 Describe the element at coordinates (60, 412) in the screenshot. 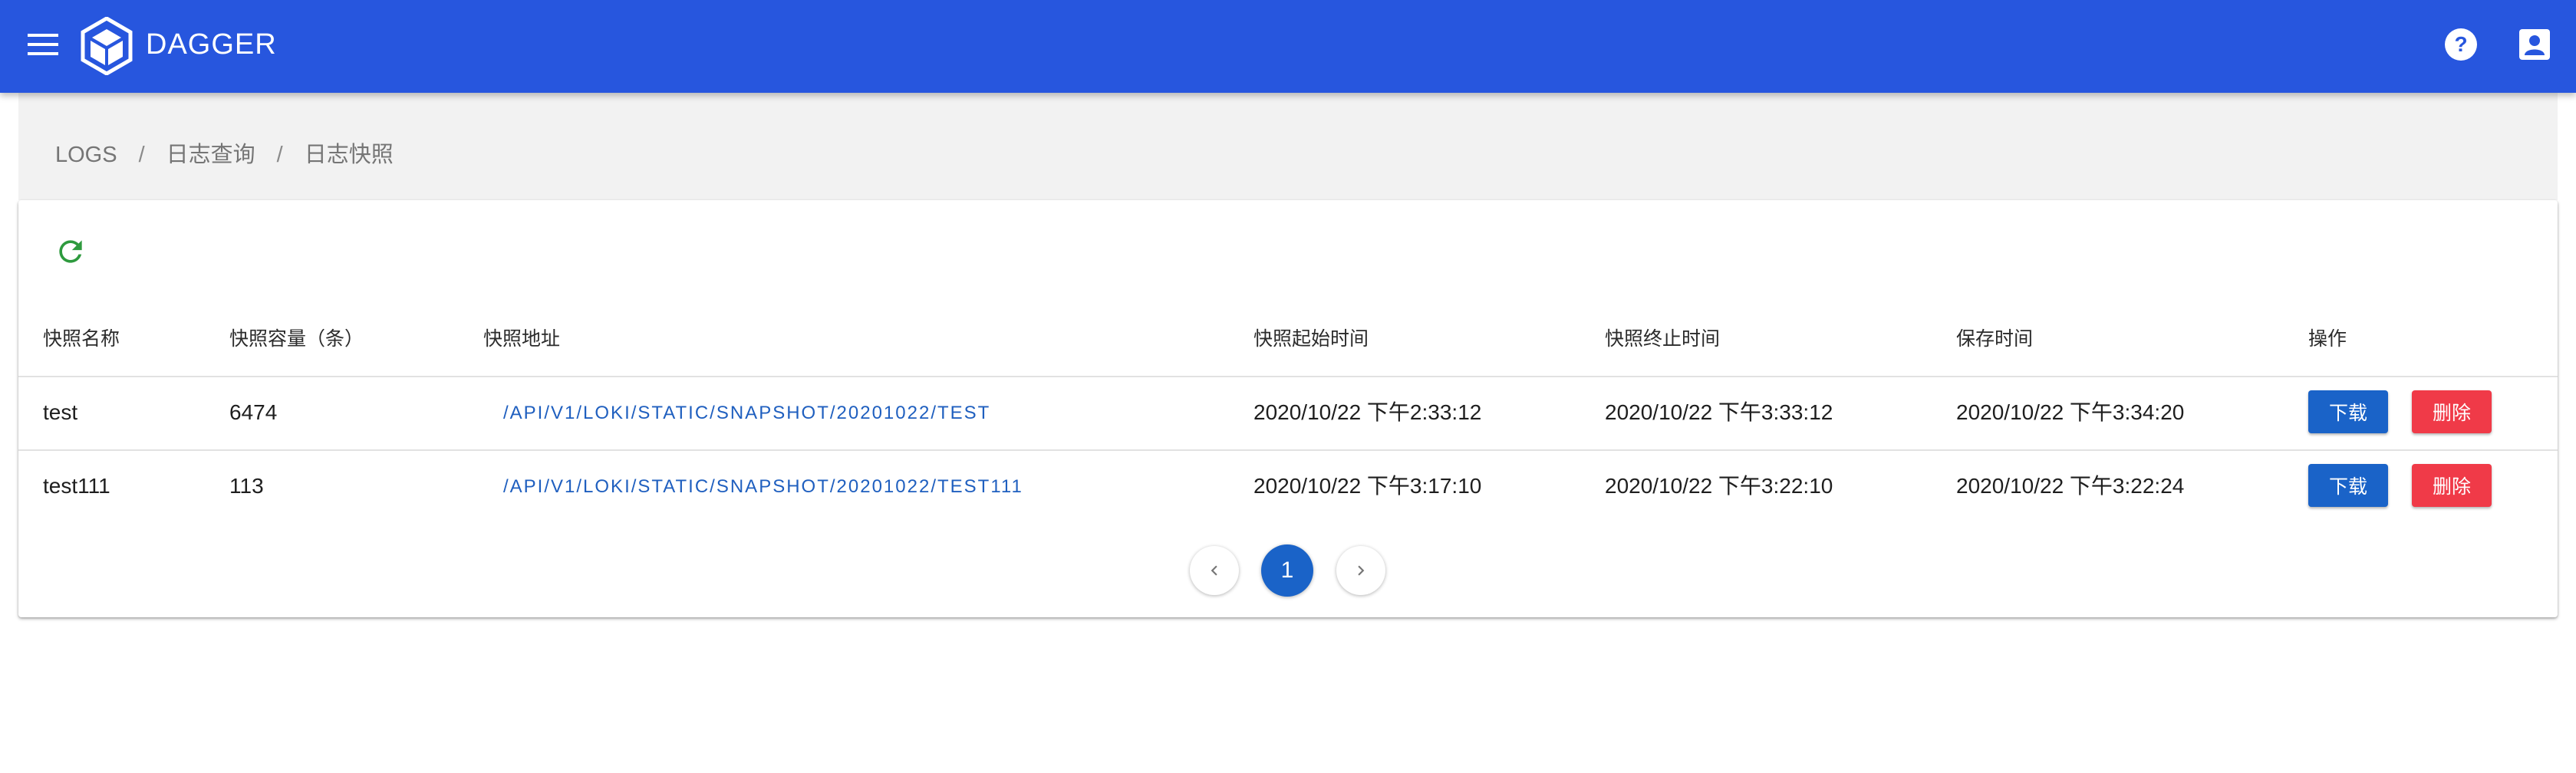

I see `snapshot-name: test` at that location.